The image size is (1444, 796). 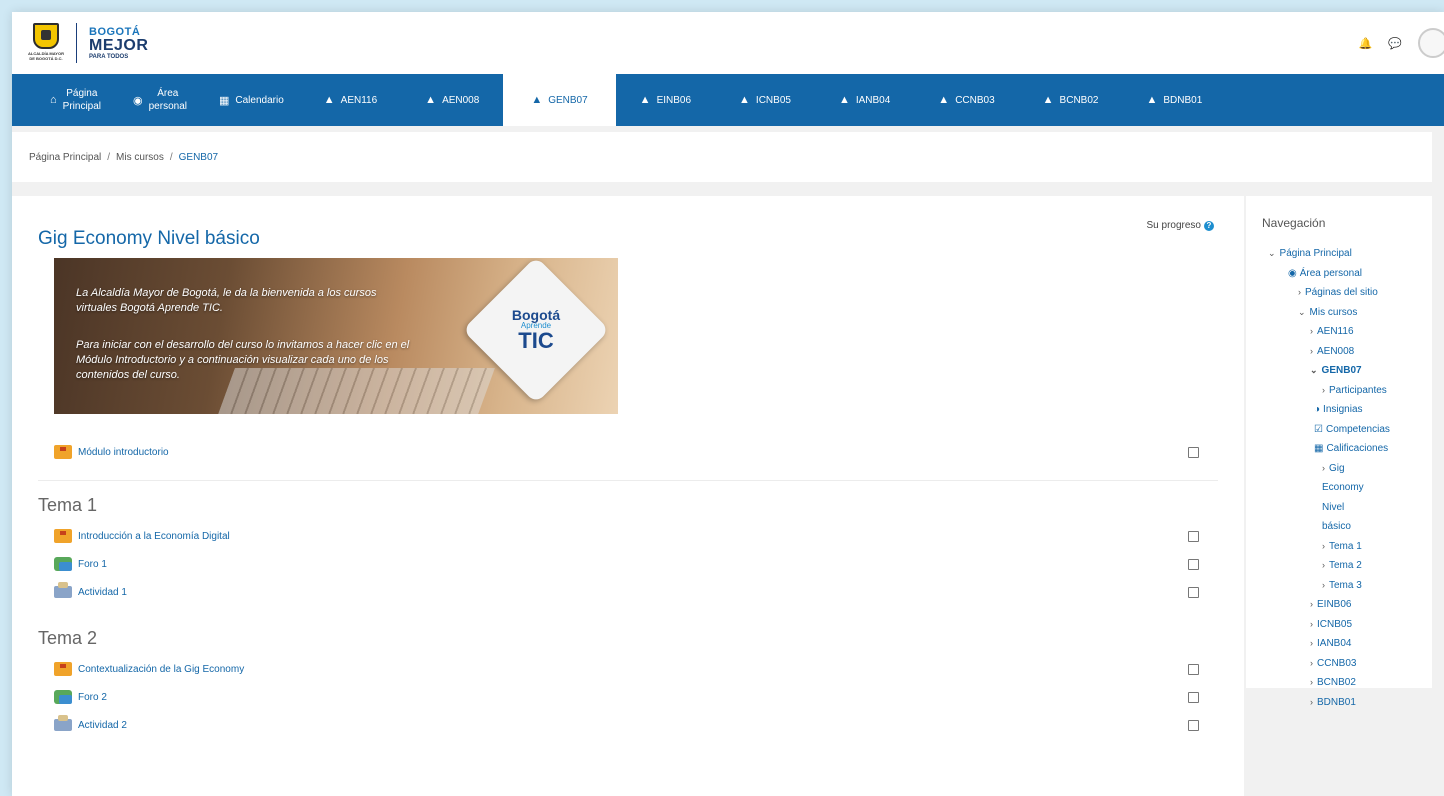 I want to click on nav-tree-label: AEN008, so click(x=1335, y=351).